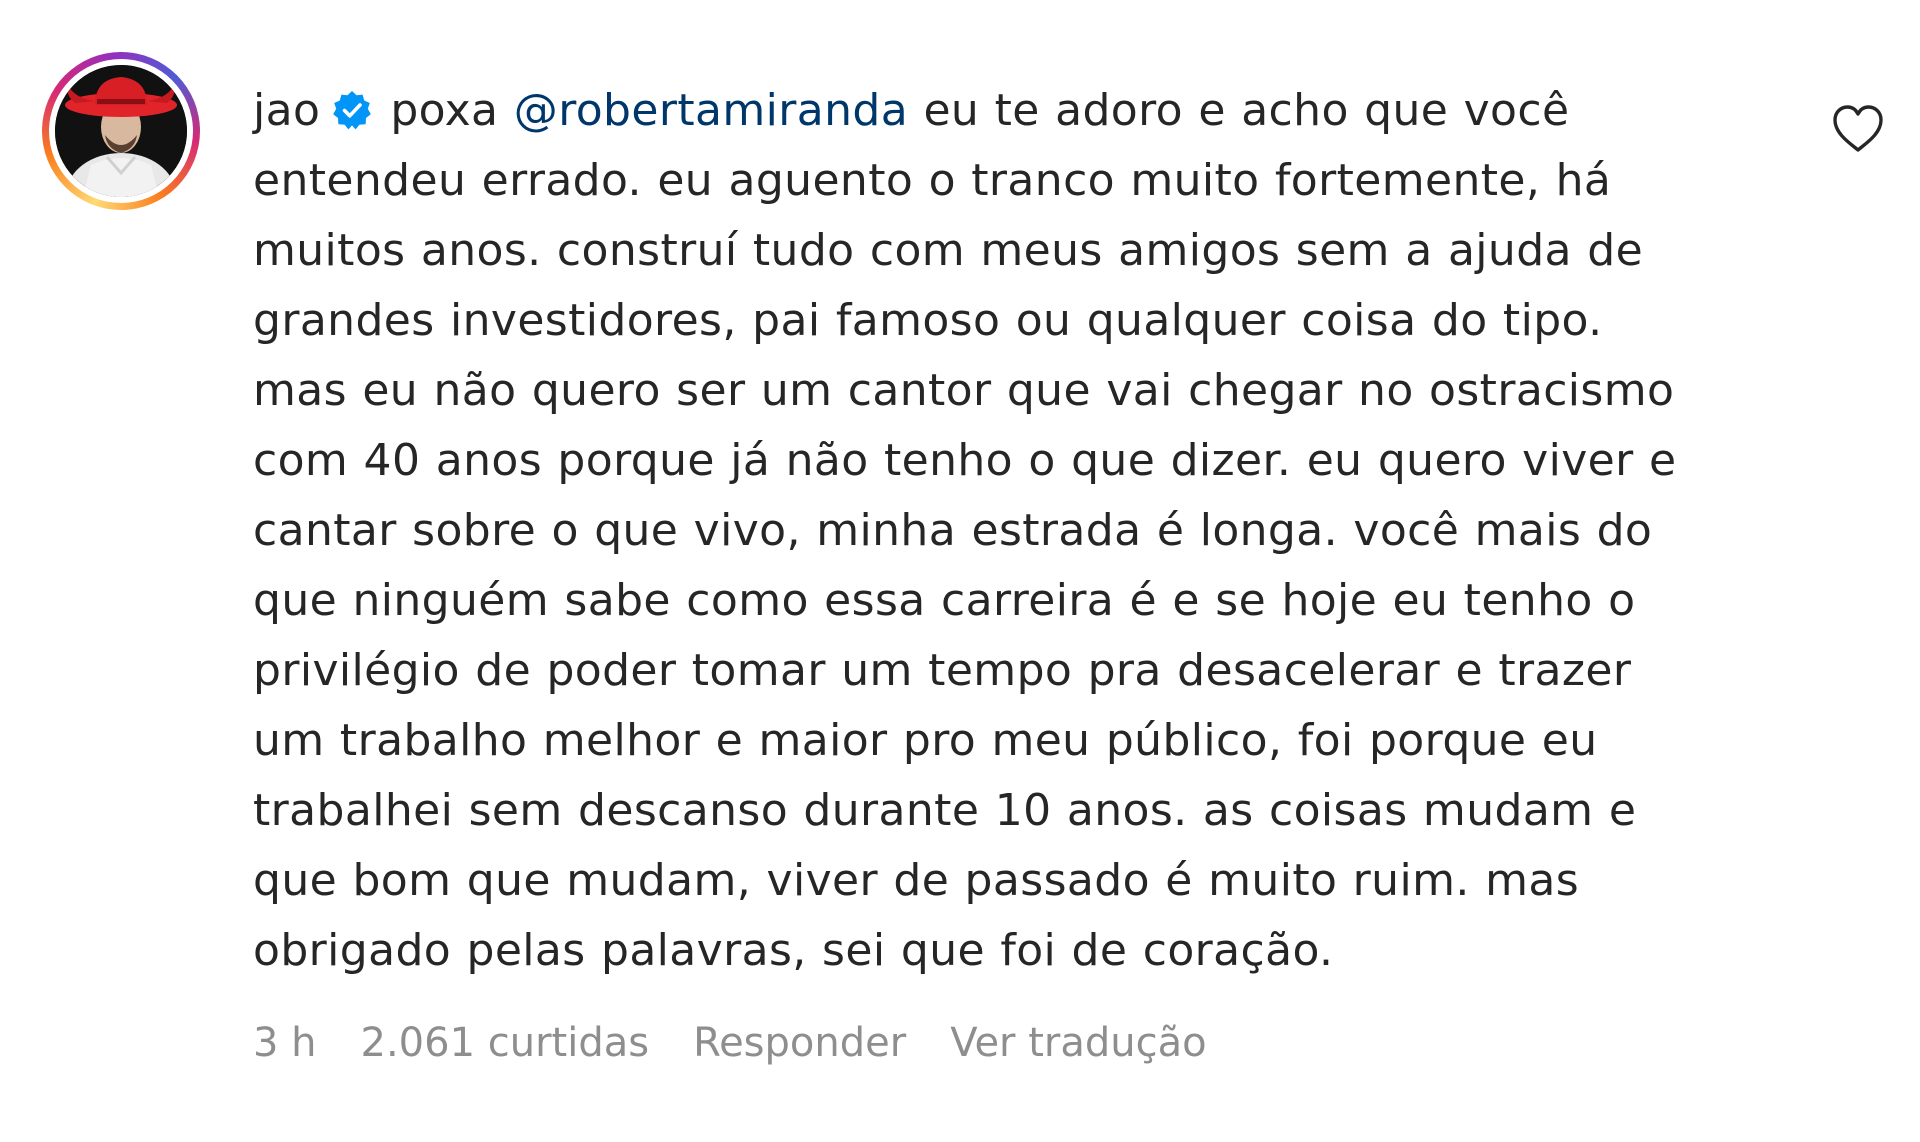 The image size is (1920, 1142). What do you see at coordinates (1858, 129) in the screenshot?
I see `heart-outline-icon` at bounding box center [1858, 129].